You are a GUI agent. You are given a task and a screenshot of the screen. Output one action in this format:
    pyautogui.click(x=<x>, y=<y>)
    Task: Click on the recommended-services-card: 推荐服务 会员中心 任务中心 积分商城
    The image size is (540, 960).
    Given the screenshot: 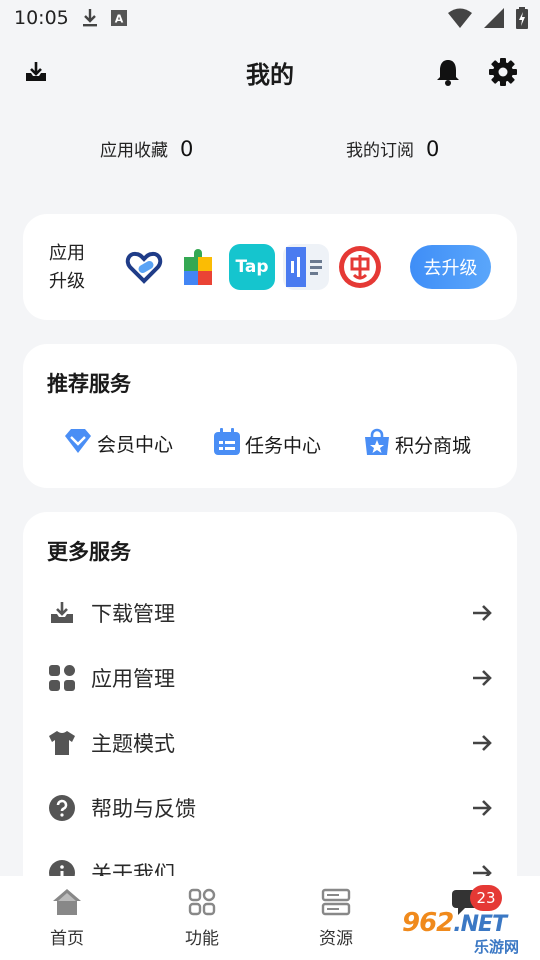 What is the action you would take?
    pyautogui.click(x=270, y=416)
    